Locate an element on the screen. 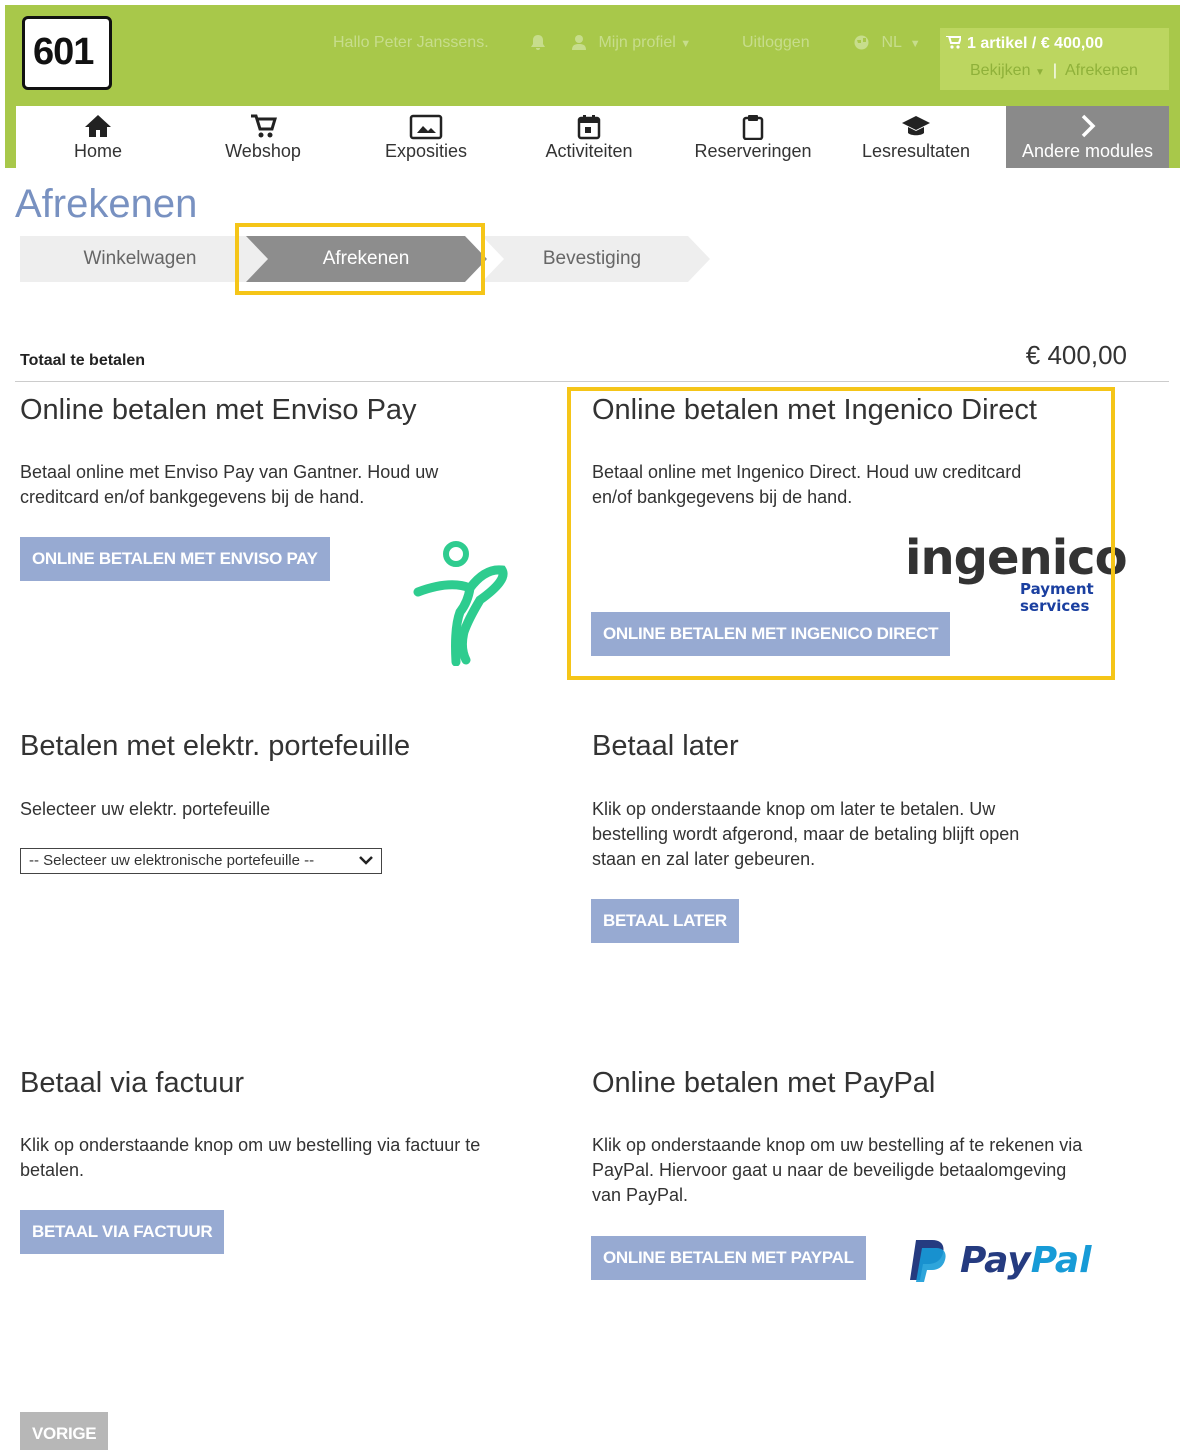 The image size is (1180, 1450). enviso-logo-figure-icon is located at coordinates (460, 605).